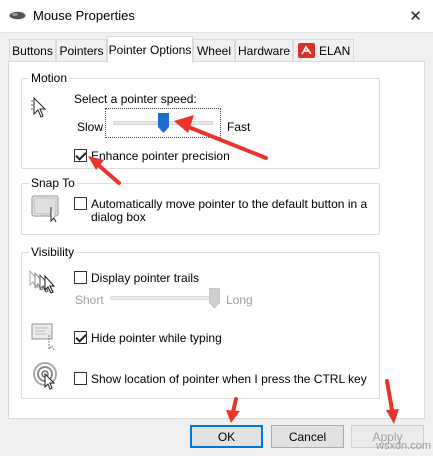  Describe the element at coordinates (216, 16) in the screenshot. I see `title-bar: Mouse Properties ✕` at that location.